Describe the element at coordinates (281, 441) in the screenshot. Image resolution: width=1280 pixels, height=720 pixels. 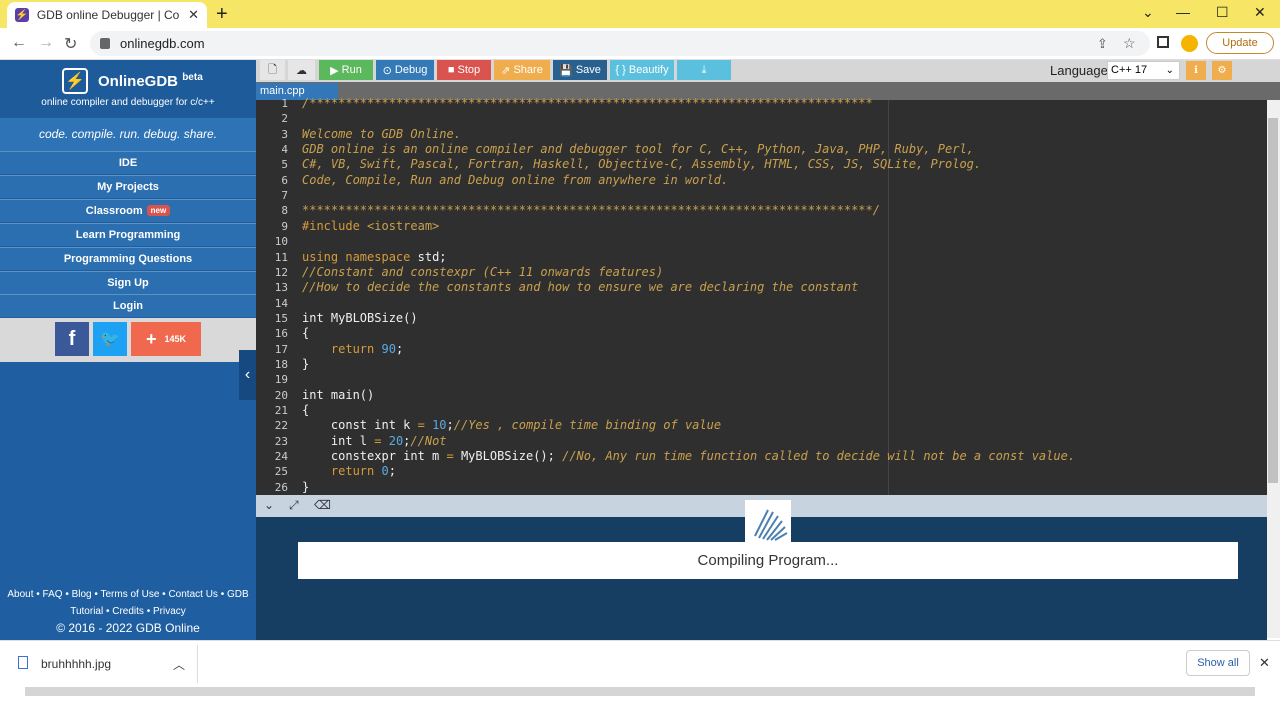
I see `line-number: 23` at that location.